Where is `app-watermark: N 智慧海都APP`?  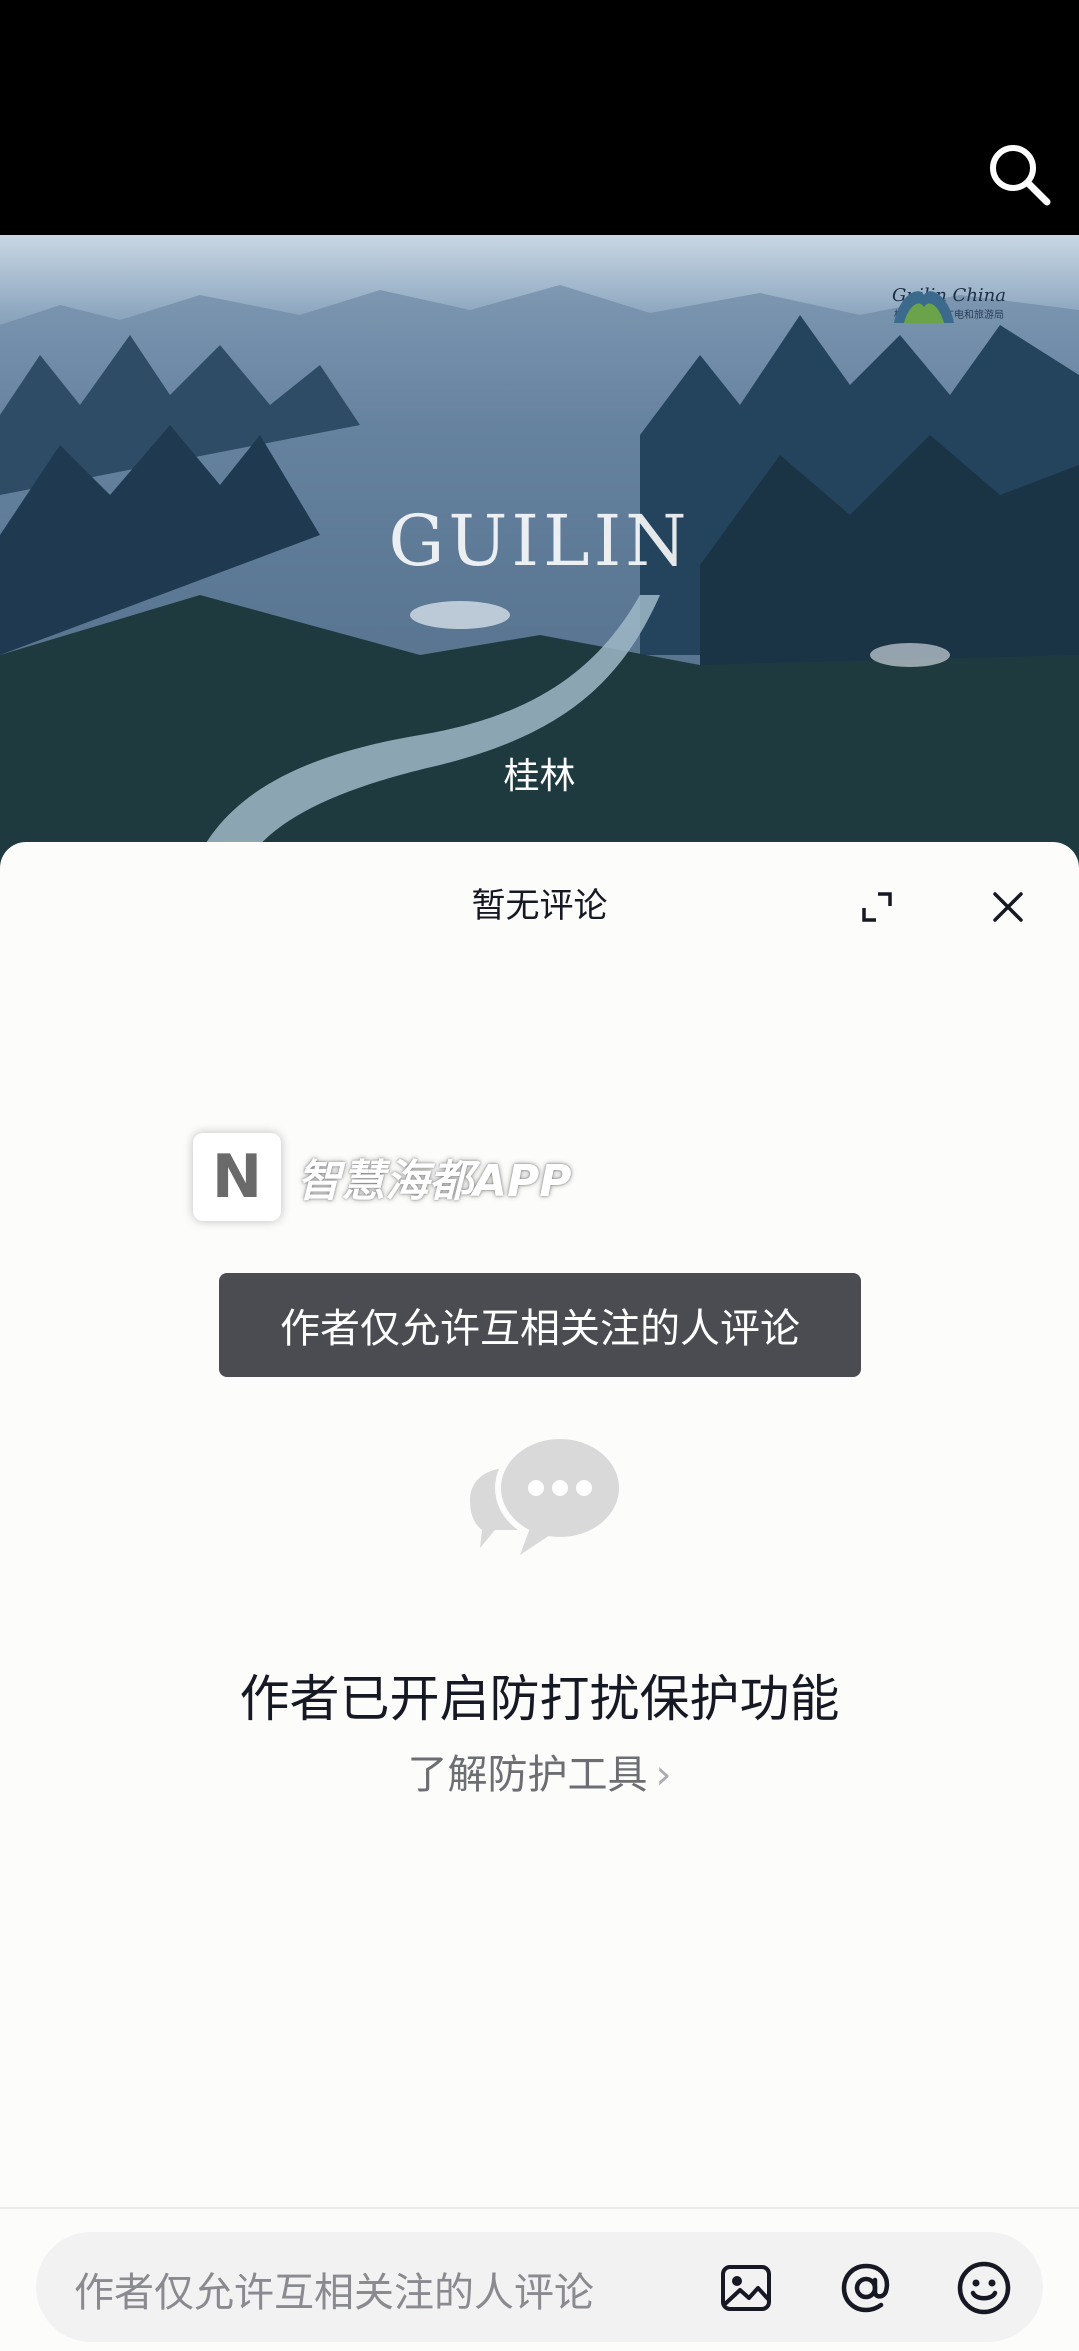 app-watermark: N 智慧海都APP is located at coordinates (382, 1177).